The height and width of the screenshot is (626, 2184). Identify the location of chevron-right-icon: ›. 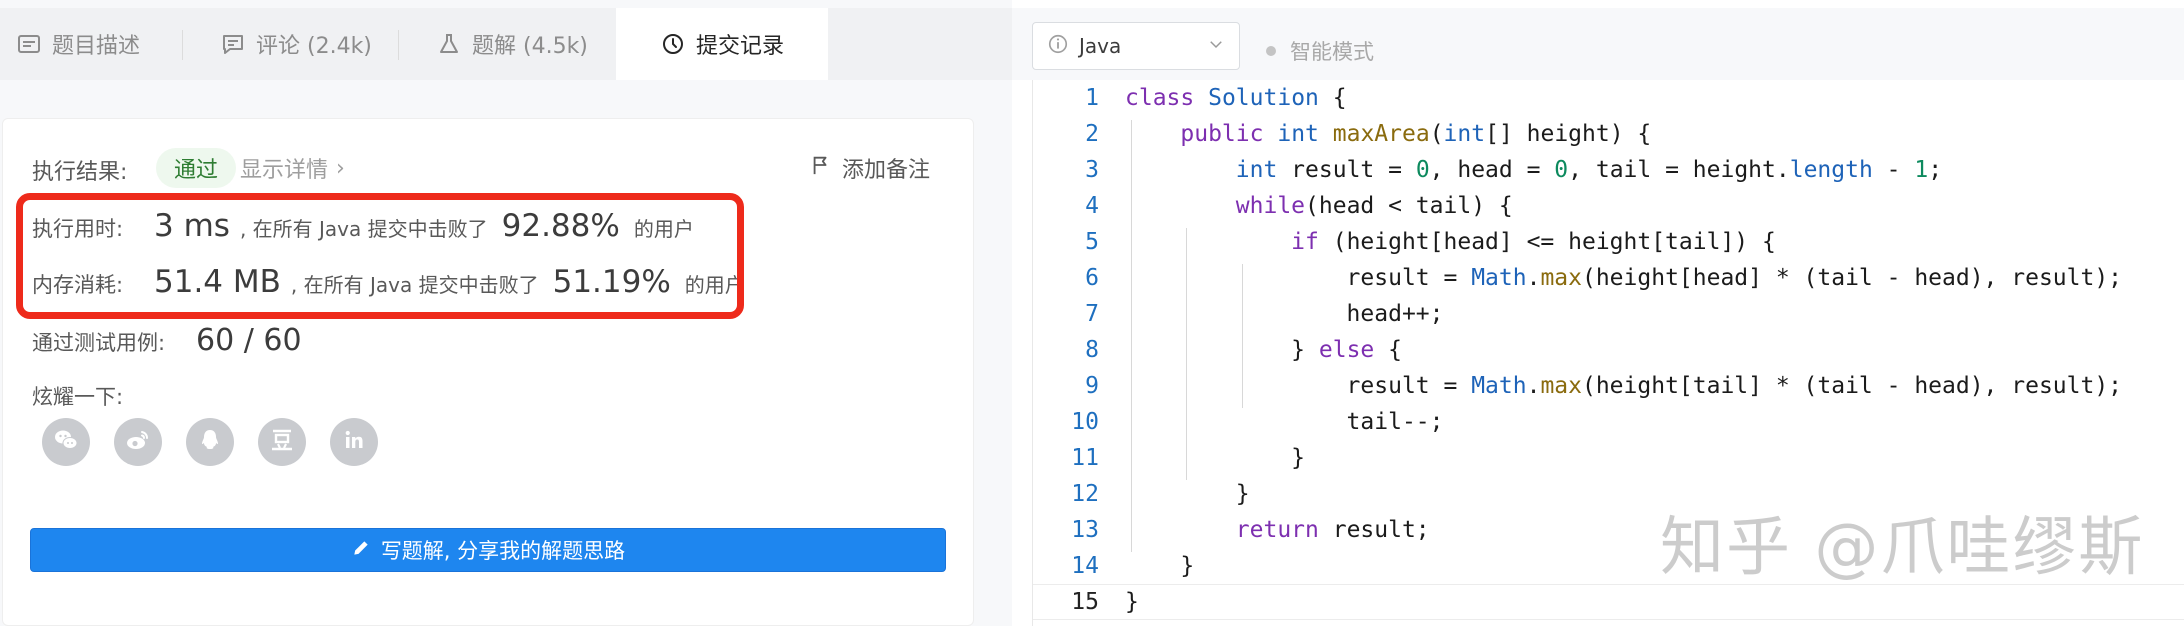
(340, 168).